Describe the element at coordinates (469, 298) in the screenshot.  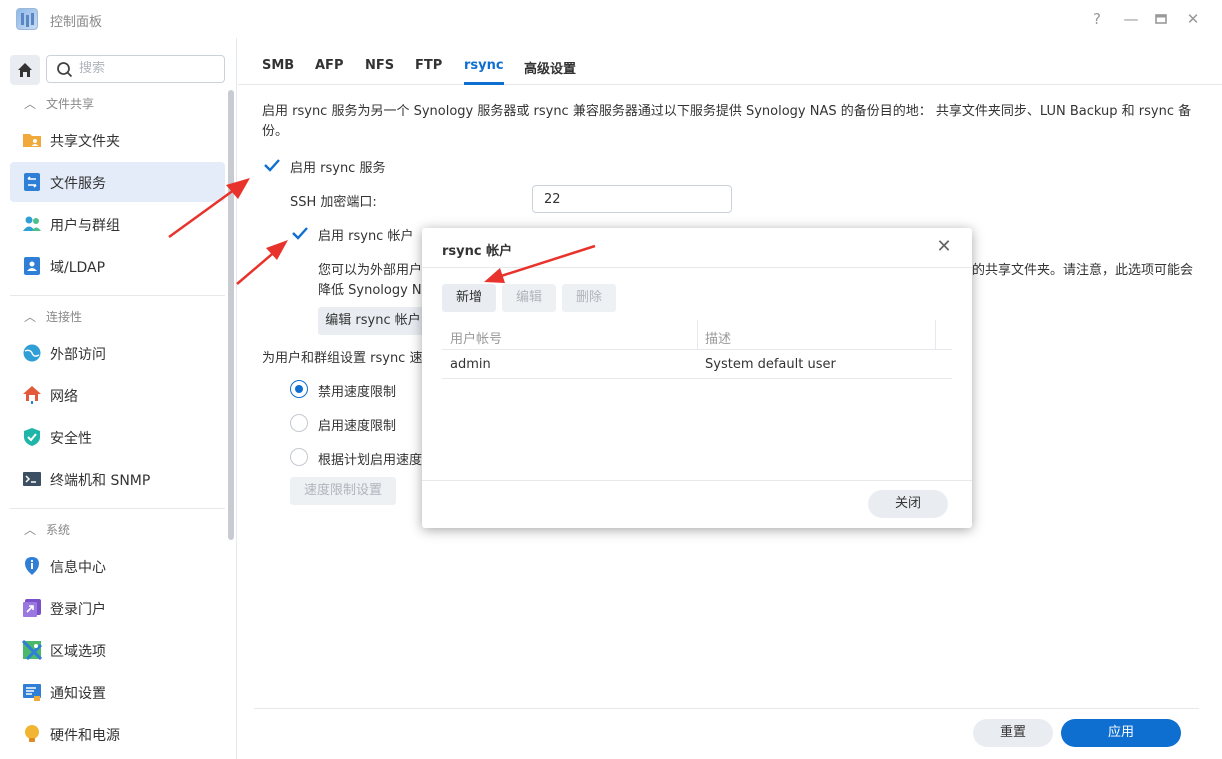
I see `add-button: 新增` at that location.